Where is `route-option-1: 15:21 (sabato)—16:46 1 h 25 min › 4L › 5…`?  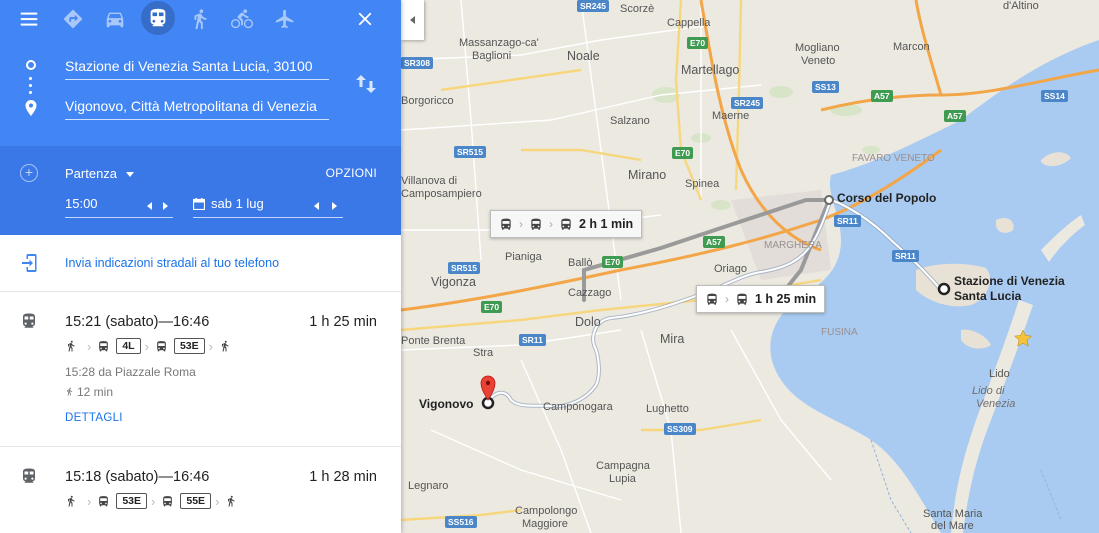
route-option-1: 15:21 (sabato)—16:46 1 h 25 min › 4L › 5… is located at coordinates (200, 369).